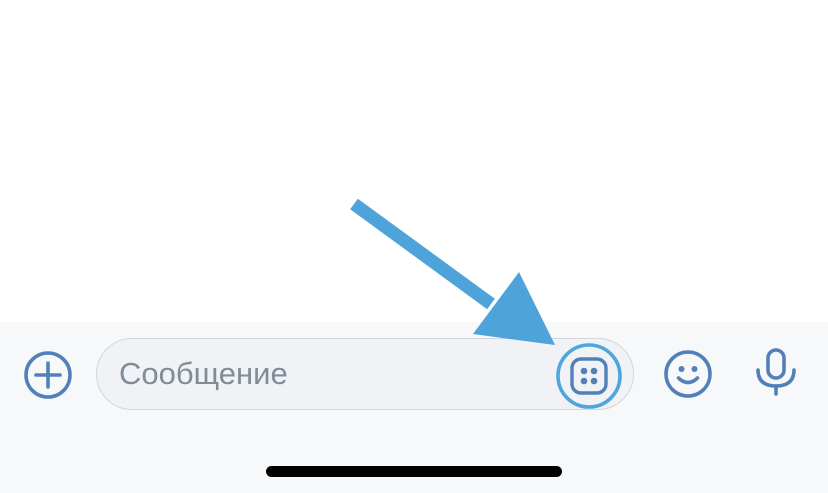  I want to click on message-field, so click(365, 374).